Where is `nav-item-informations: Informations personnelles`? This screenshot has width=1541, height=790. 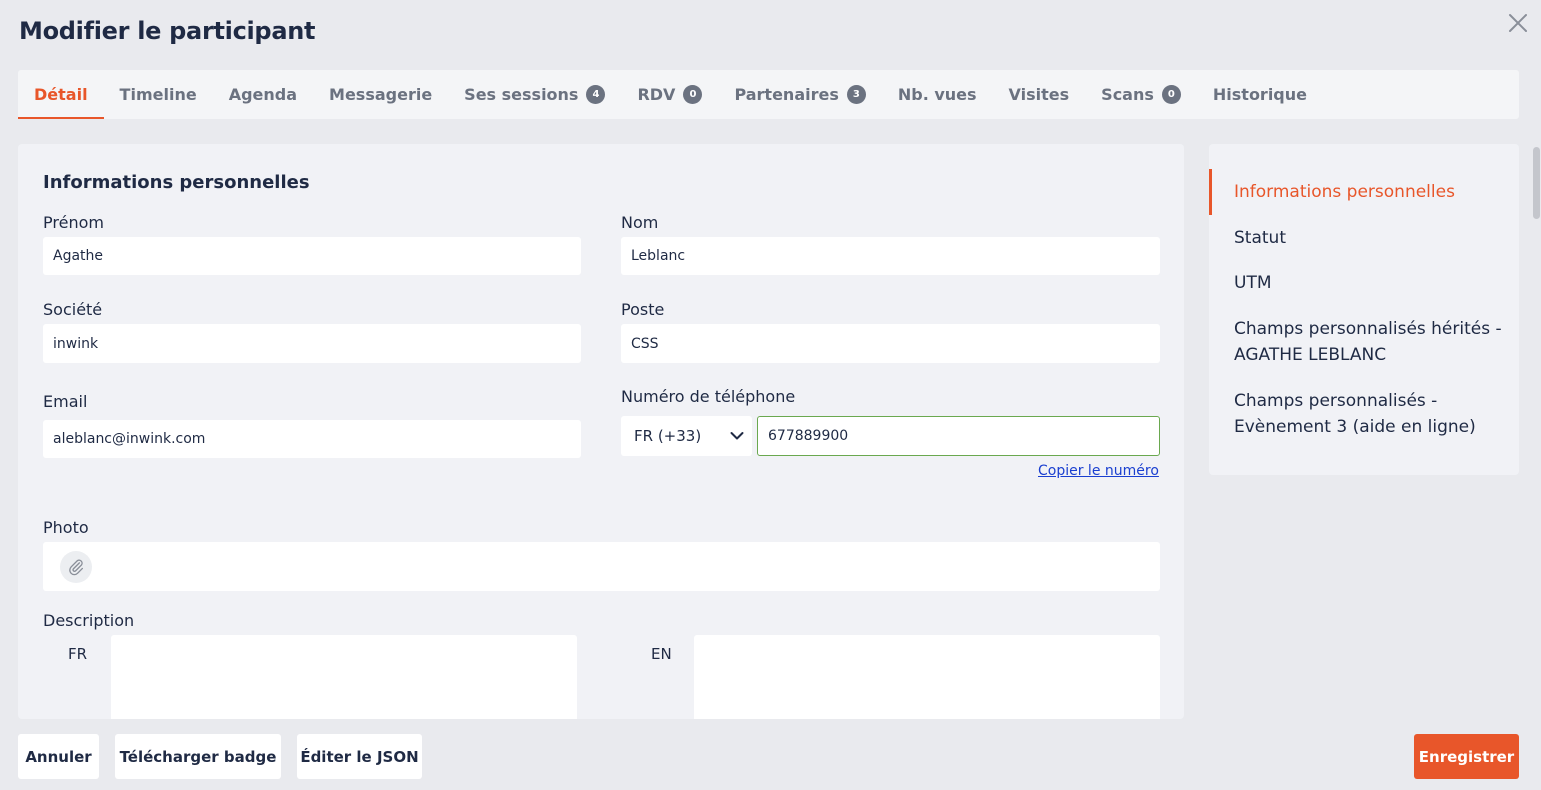 nav-item-informations: Informations personnelles is located at coordinates (1369, 192).